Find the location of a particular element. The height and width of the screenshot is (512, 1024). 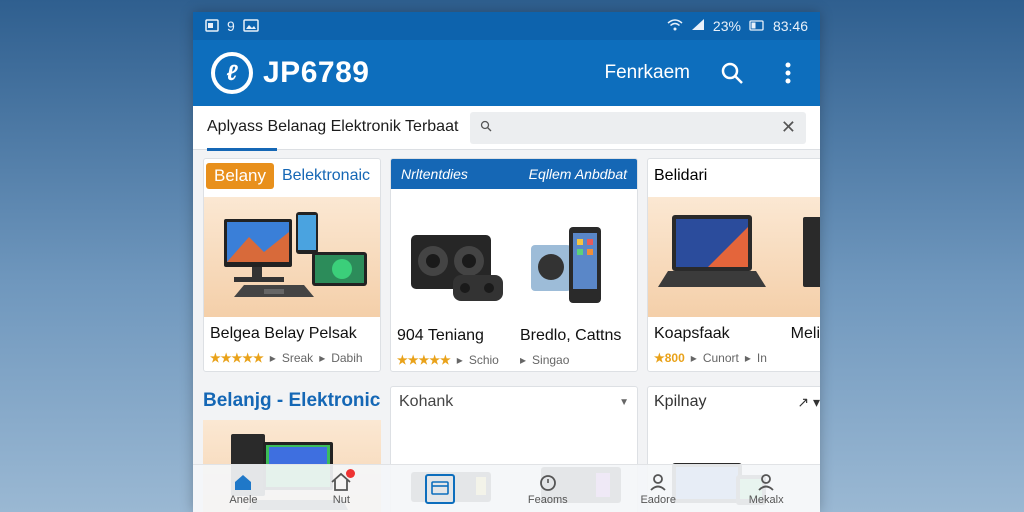

card-header-label: Kpilnay is located at coordinates (680, 401).